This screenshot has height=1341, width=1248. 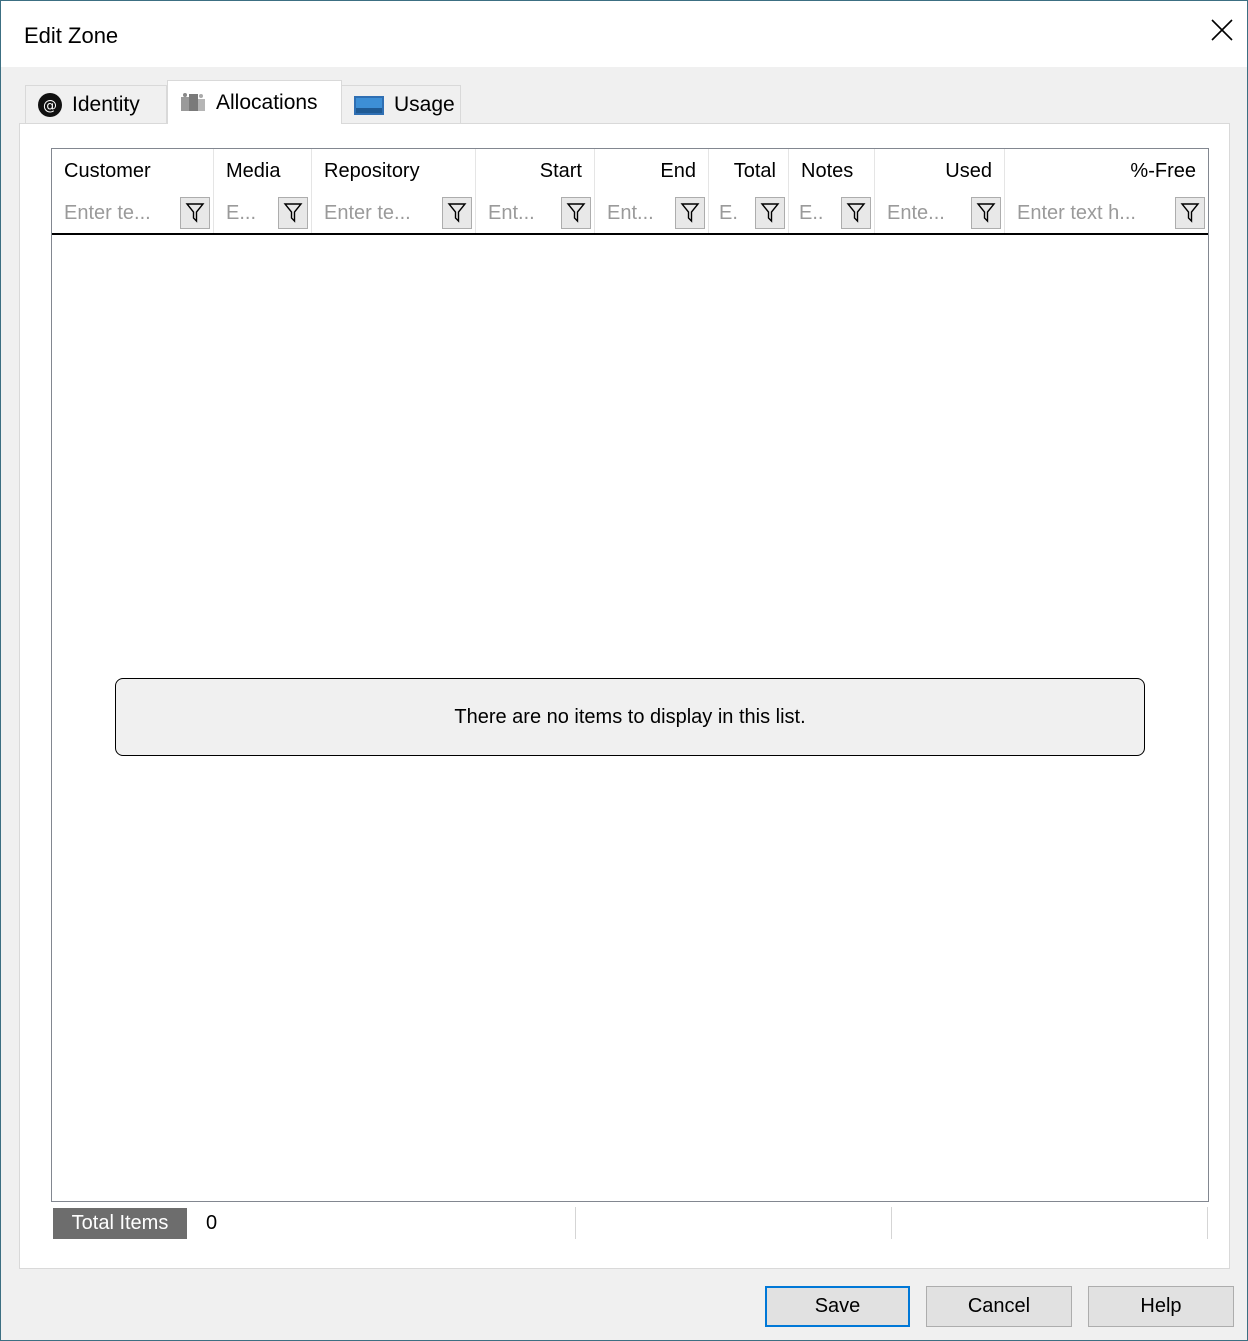 What do you see at coordinates (651, 171) in the screenshot?
I see `column-header-end: End` at bounding box center [651, 171].